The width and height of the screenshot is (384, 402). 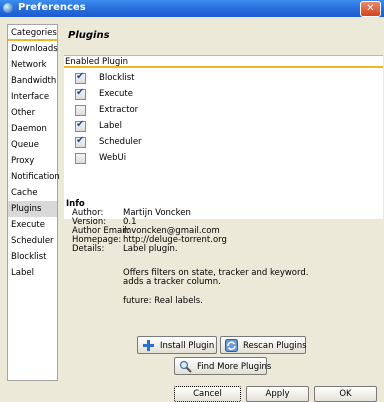 What do you see at coordinates (172, 282) in the screenshot?
I see `details-line: adds a tracker column.` at bounding box center [172, 282].